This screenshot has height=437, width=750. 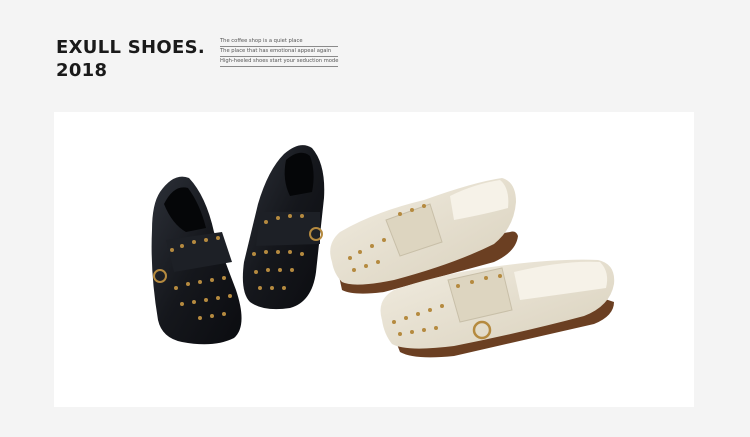 What do you see at coordinates (196, 260) in the screenshot?
I see `black-loafer-left` at bounding box center [196, 260].